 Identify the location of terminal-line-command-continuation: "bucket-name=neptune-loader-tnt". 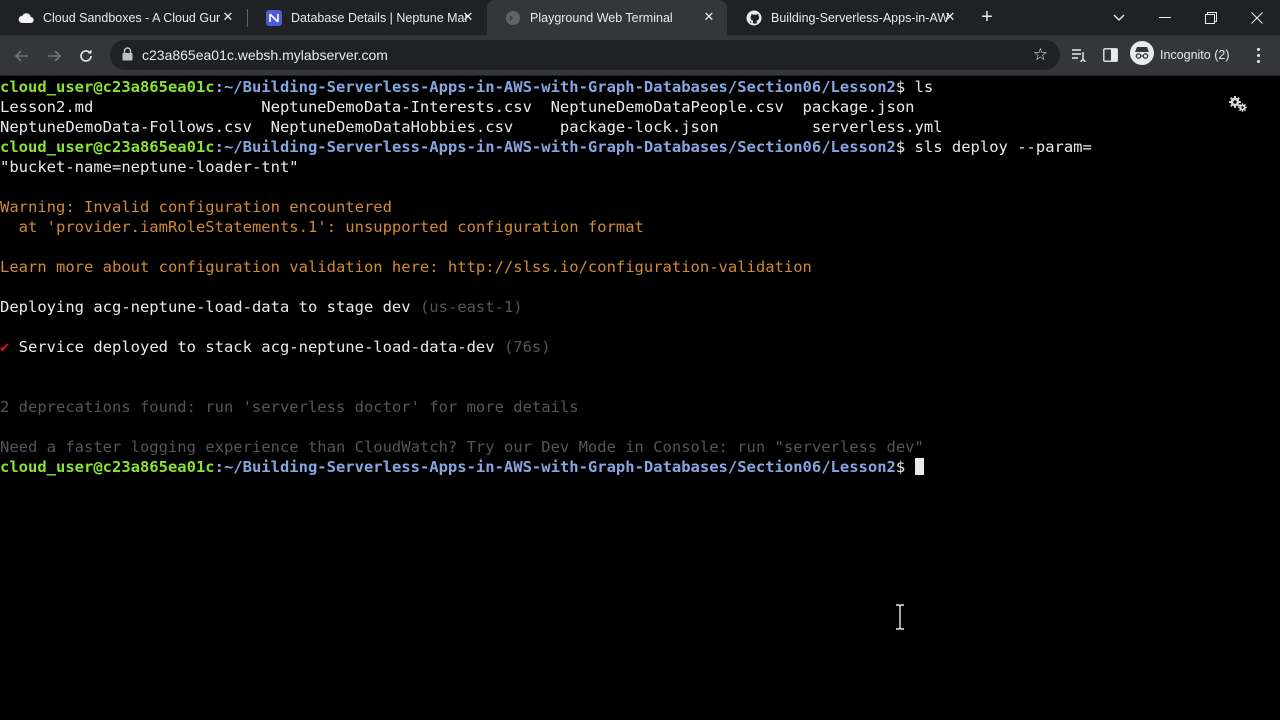
(149, 167).